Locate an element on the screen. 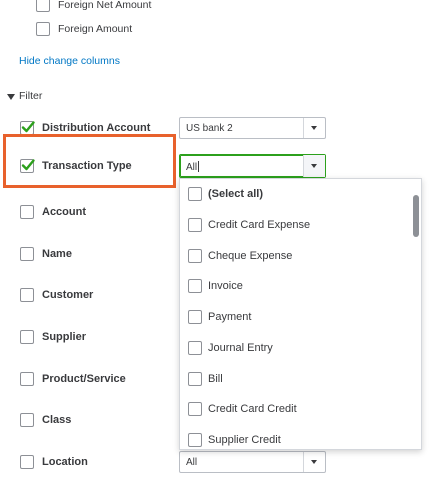 The height and width of the screenshot is (480, 429). supplier-label: Supplier is located at coordinates (64, 337).